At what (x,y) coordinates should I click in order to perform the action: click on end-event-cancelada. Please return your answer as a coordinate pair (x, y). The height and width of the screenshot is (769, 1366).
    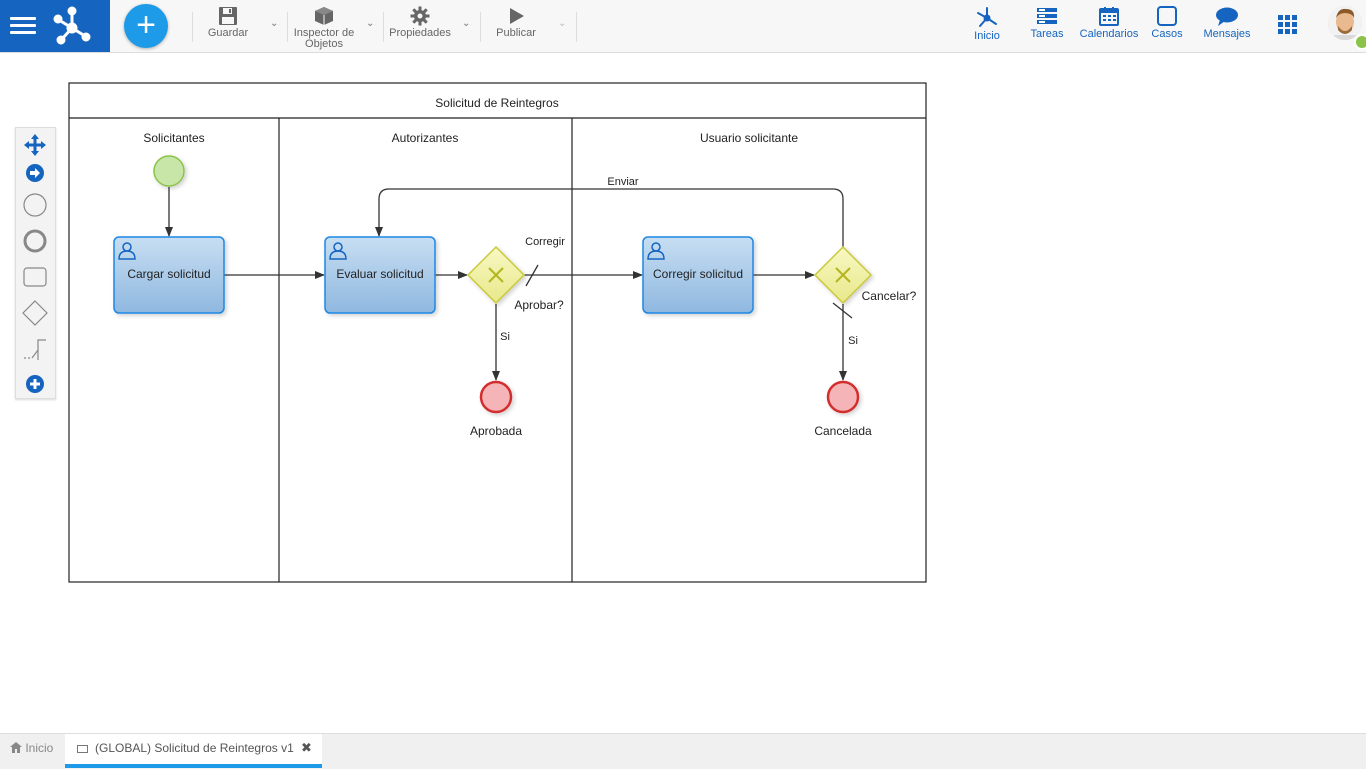
    Looking at the image, I should click on (843, 397).